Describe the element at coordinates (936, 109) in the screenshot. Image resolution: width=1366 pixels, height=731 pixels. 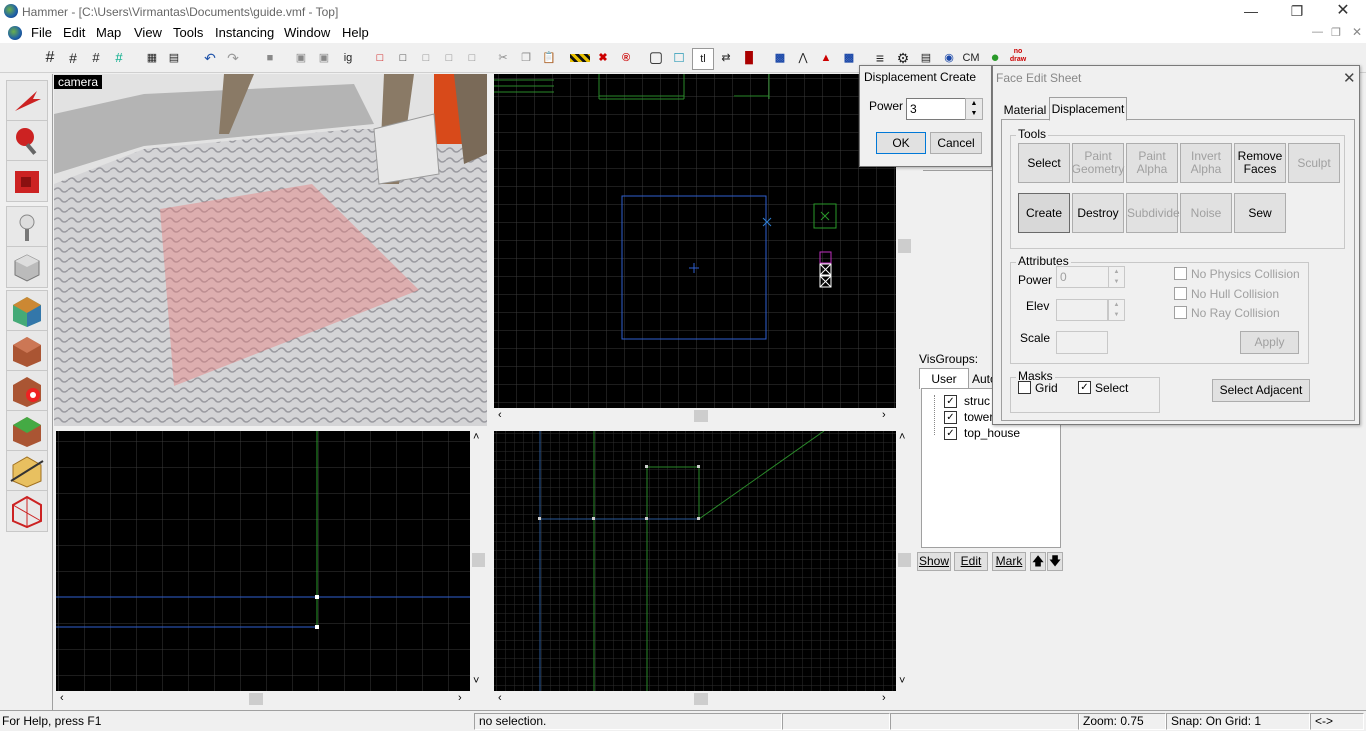
I see `displacement-create-power-input: 3` at that location.